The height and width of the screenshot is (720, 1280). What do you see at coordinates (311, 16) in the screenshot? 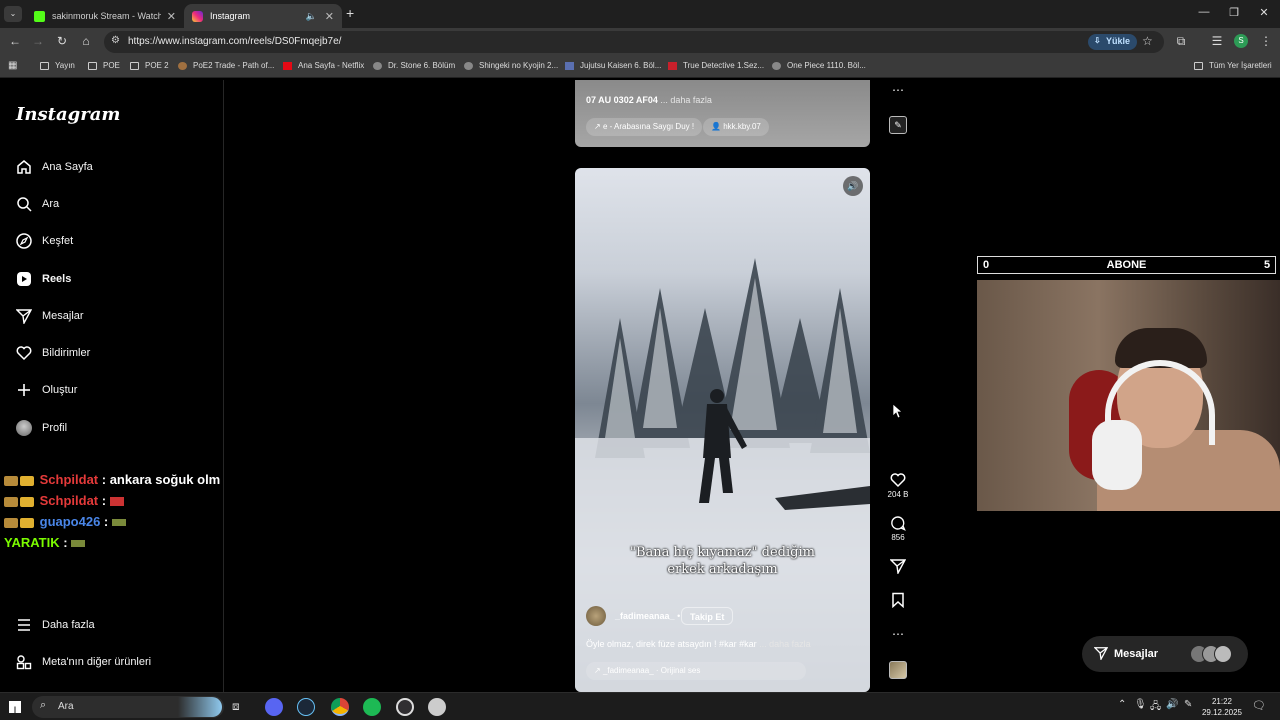
I see `speaker-icon: 🔈` at bounding box center [311, 16].